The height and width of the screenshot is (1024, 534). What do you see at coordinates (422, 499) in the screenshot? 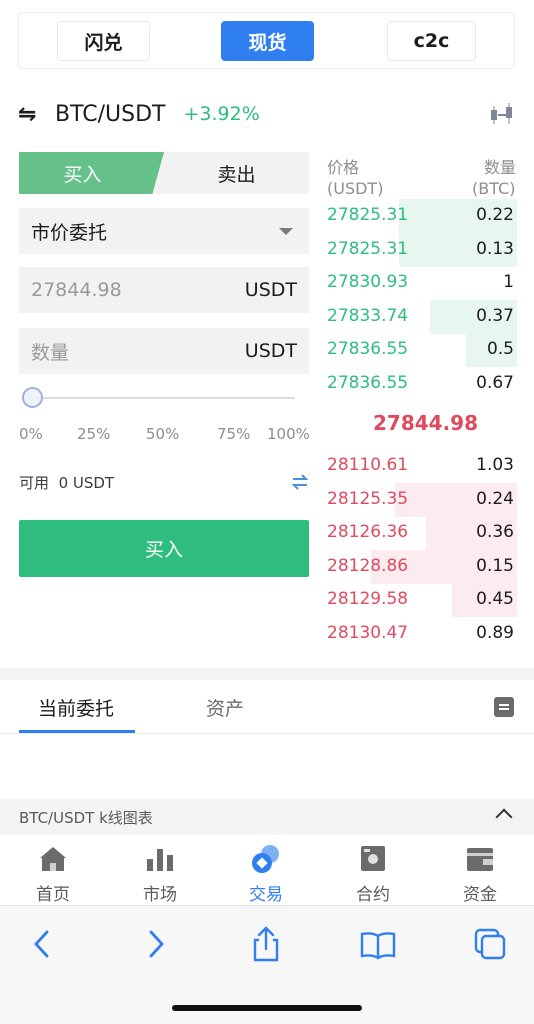
I see `ask-row: 28125.35 0.24` at bounding box center [422, 499].